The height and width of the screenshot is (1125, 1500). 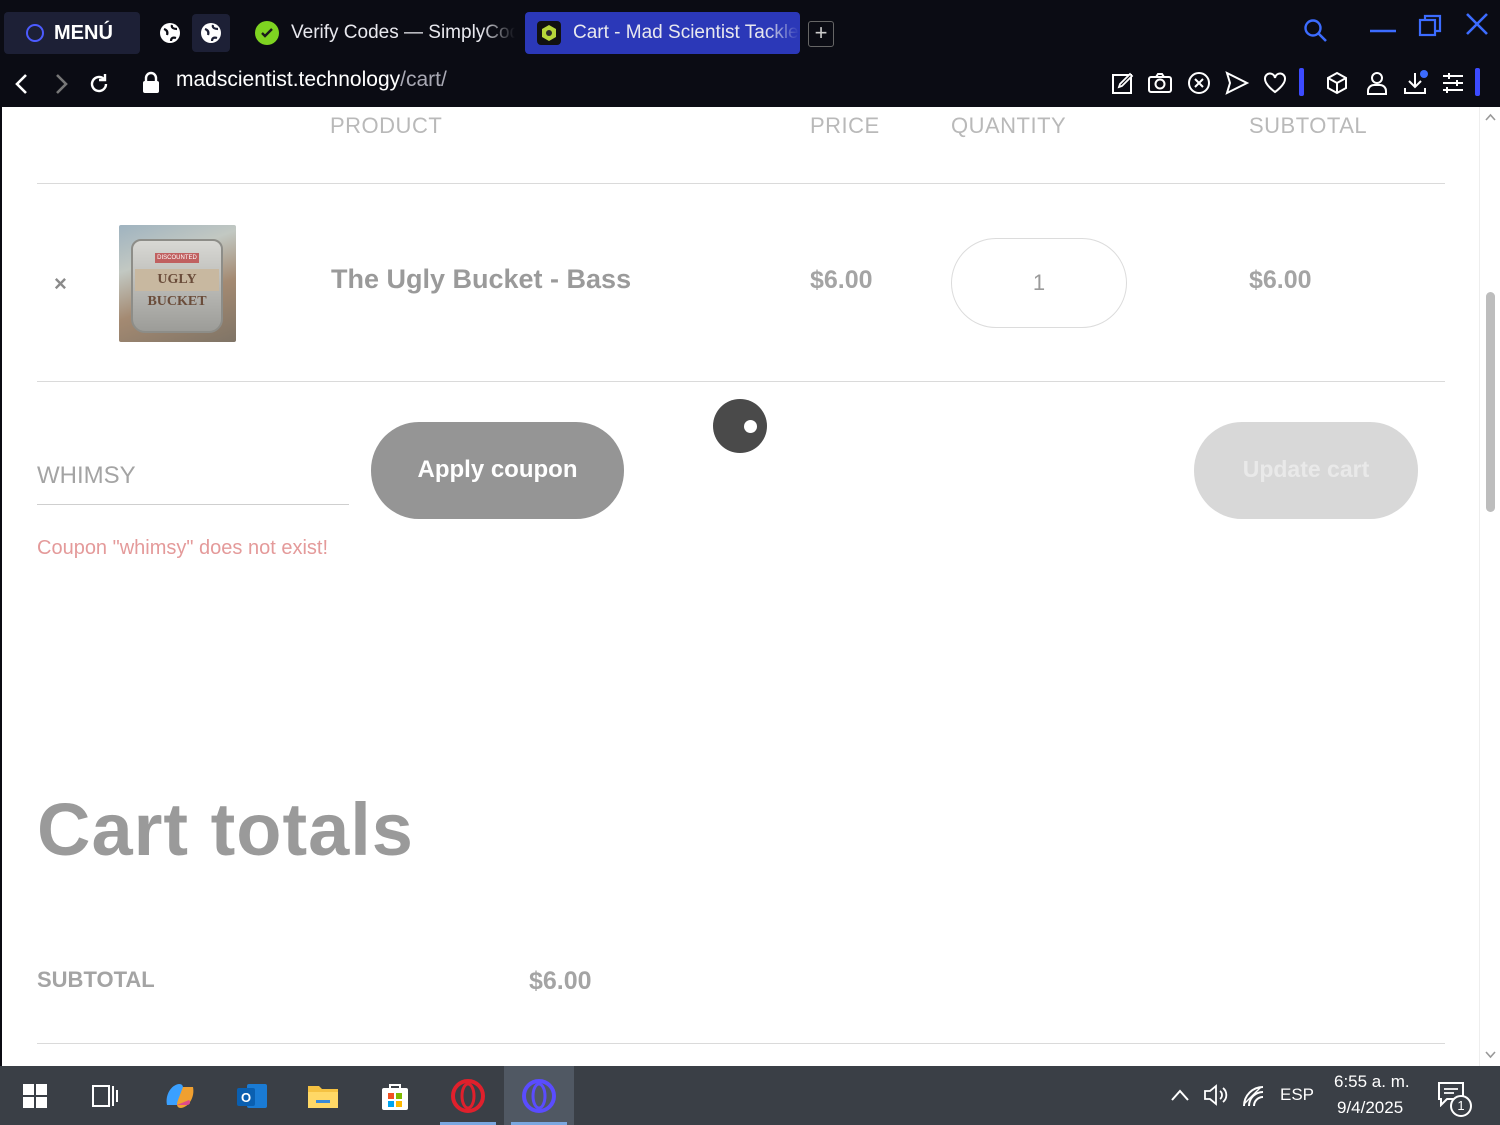 I want to click on simplycodes-favicon-icon, so click(x=267, y=33).